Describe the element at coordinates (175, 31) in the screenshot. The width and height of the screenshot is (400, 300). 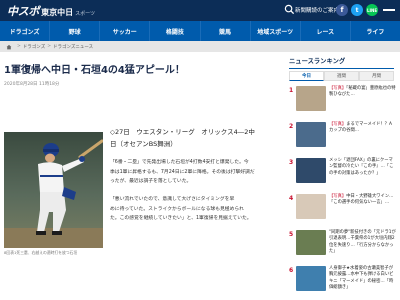
I see `nav-item-fighting: 格闘技` at that location.